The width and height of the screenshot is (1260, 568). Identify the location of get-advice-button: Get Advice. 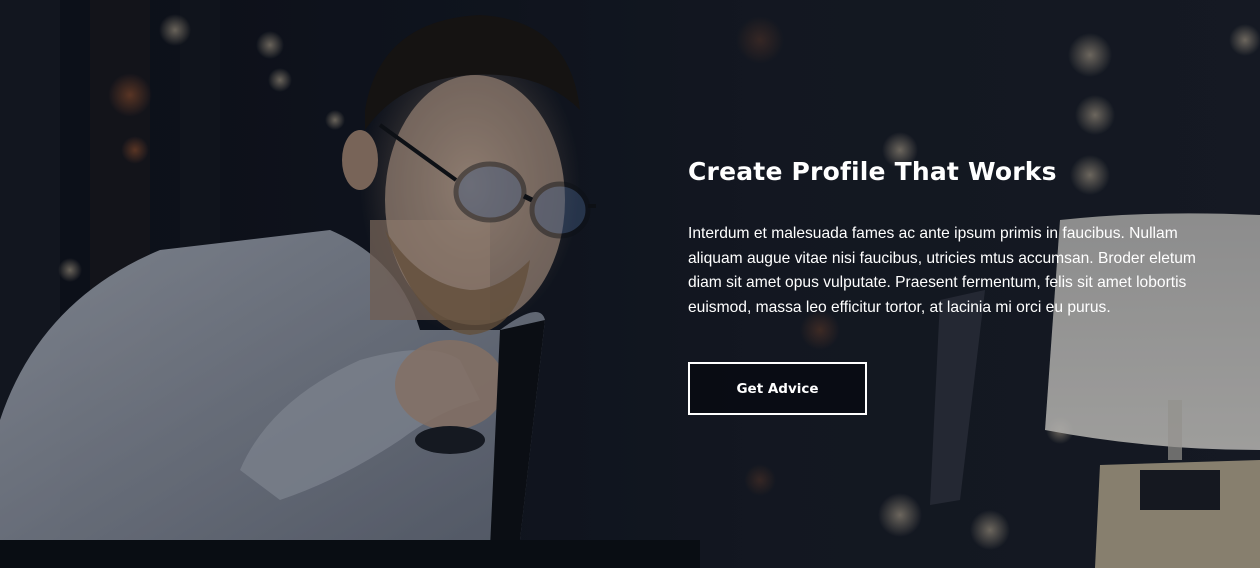
(777, 388).